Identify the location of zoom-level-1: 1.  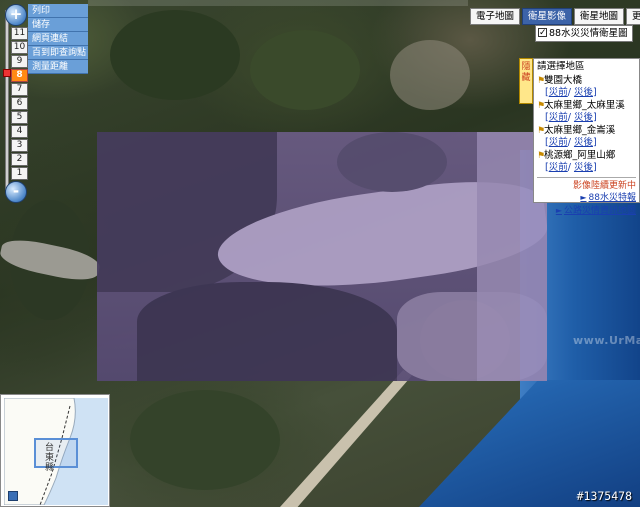
(19, 173).